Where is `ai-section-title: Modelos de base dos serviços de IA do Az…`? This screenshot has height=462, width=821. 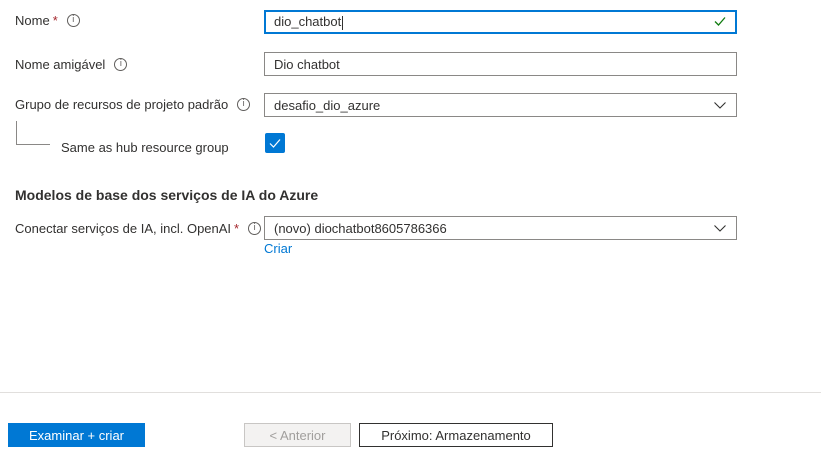 ai-section-title: Modelos de base dos serviços de IA do Az… is located at coordinates (167, 195).